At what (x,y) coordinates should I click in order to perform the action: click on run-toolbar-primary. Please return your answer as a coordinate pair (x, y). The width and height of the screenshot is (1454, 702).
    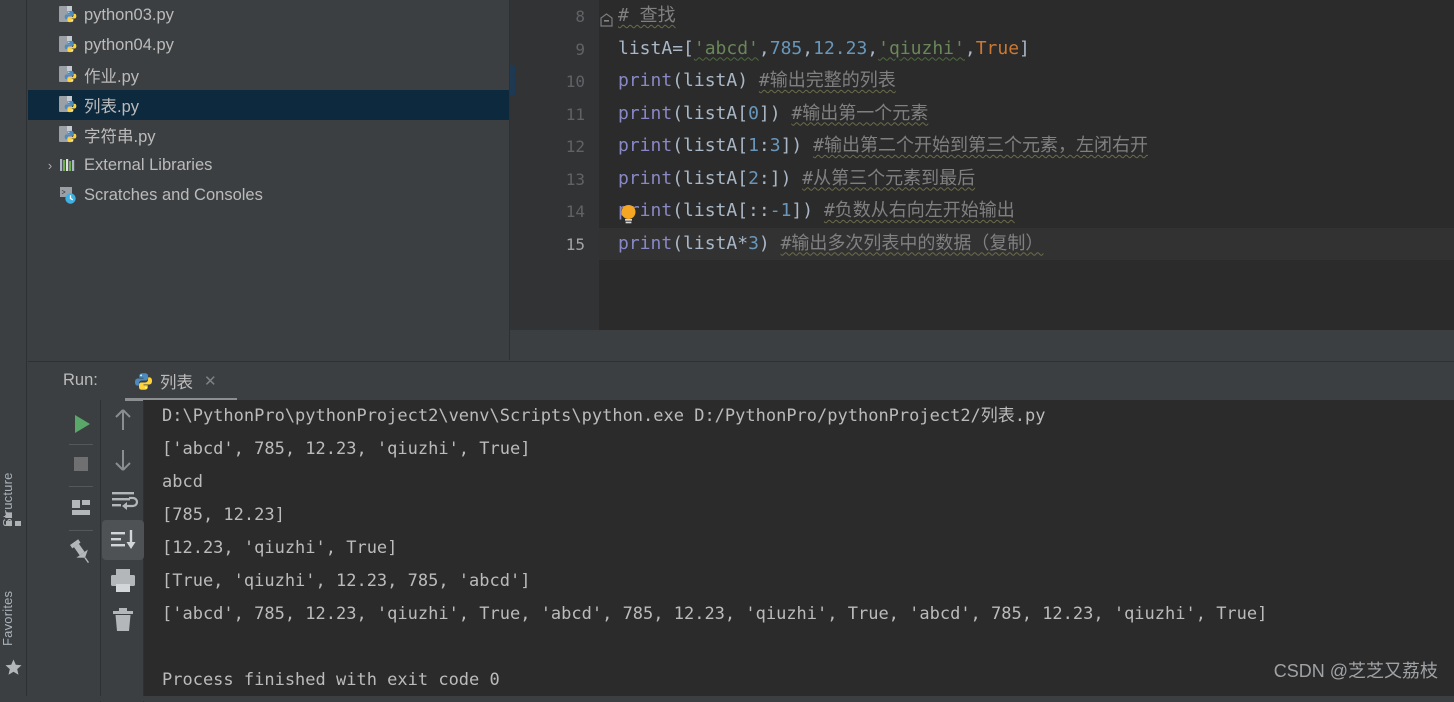
    Looking at the image, I should click on (81, 551).